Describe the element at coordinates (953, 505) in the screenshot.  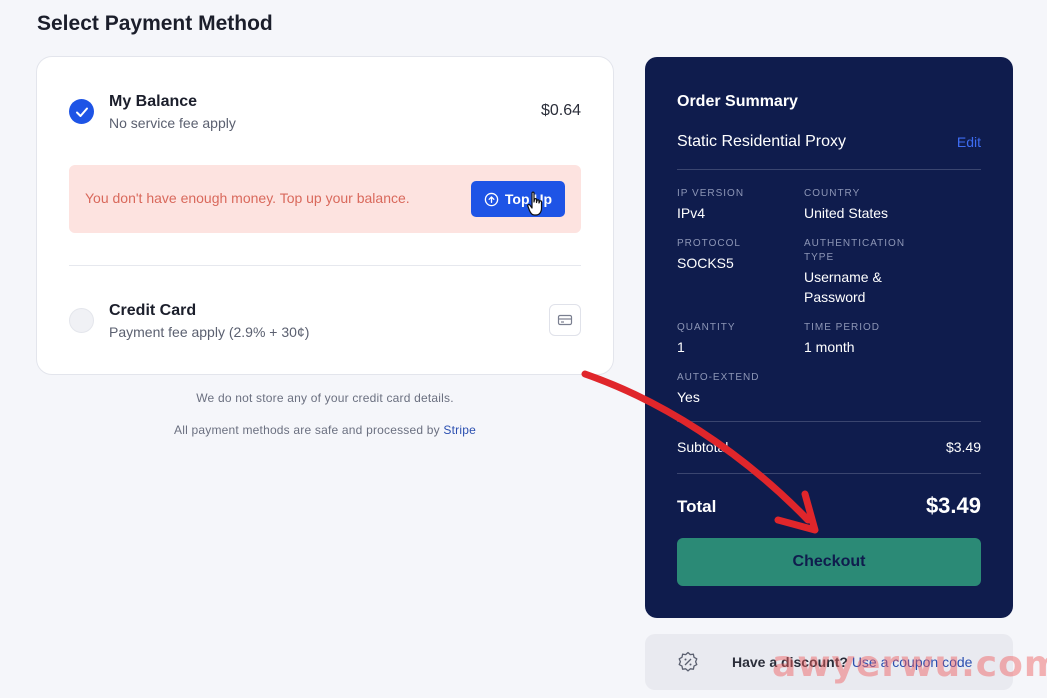
I see `total-value: $3.49` at that location.